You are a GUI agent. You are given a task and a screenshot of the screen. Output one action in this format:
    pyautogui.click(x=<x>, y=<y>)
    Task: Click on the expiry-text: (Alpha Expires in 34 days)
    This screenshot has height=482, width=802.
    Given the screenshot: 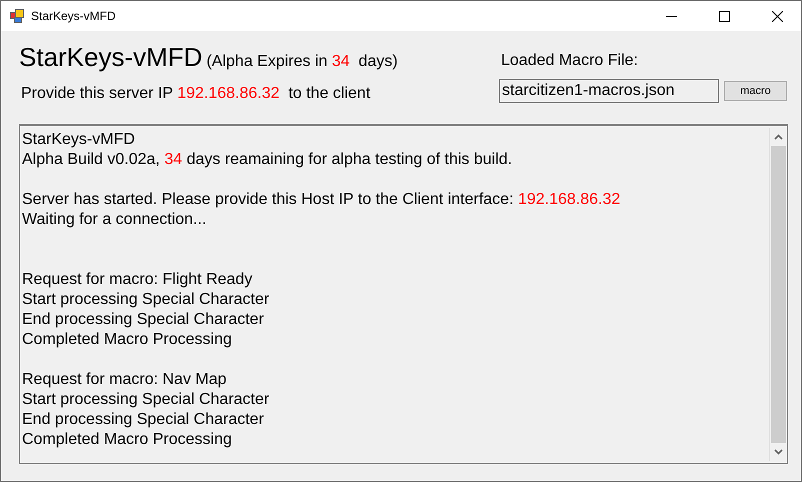 What is the action you would take?
    pyautogui.click(x=302, y=62)
    